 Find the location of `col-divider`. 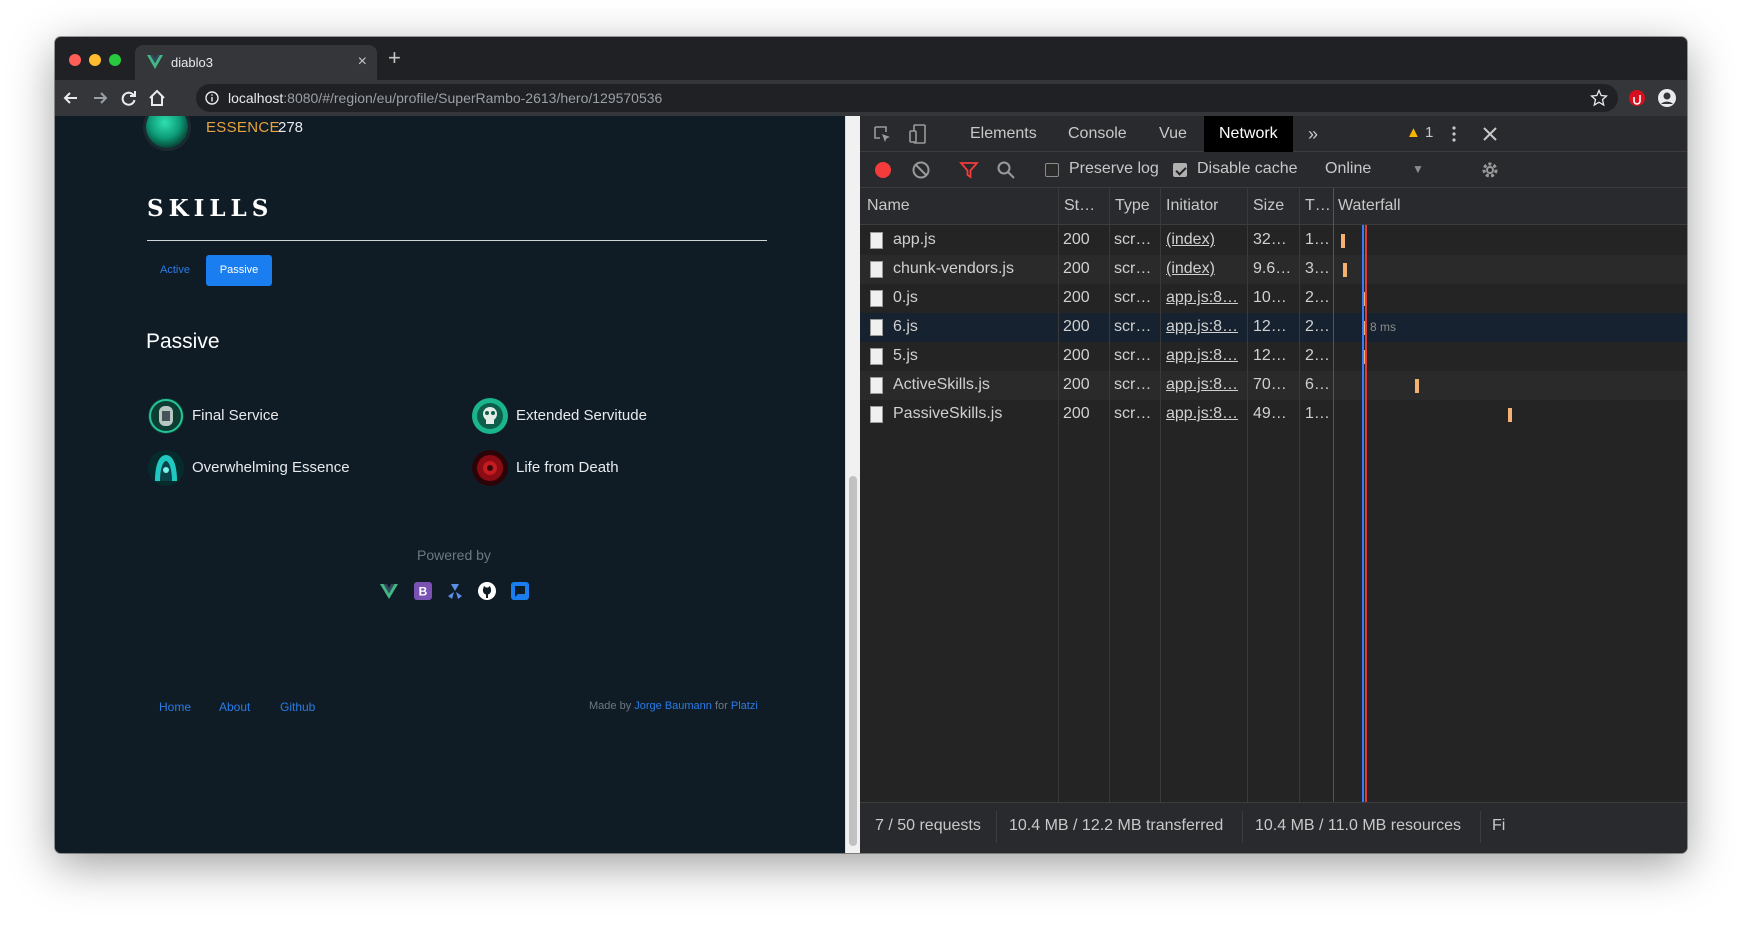

col-divider is located at coordinates (1058, 495).